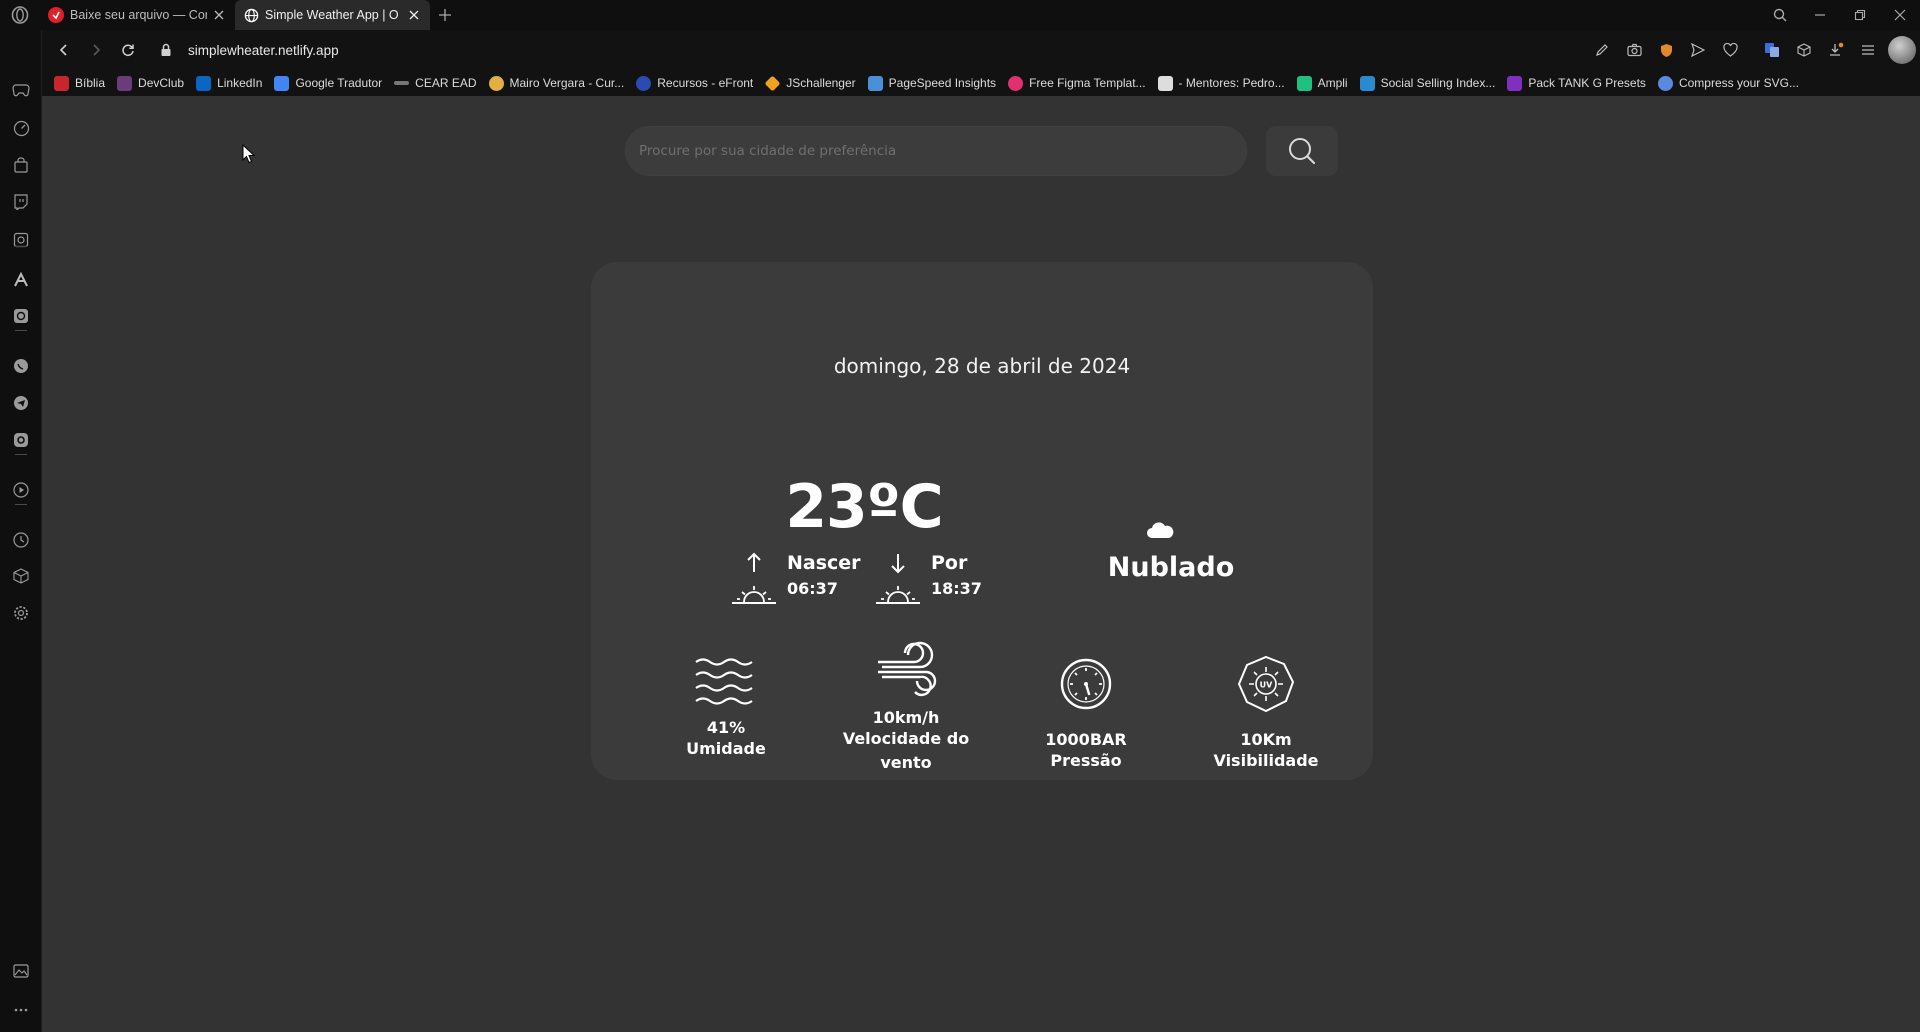 The width and height of the screenshot is (1920, 1032). What do you see at coordinates (1860, 15) in the screenshot?
I see `restore-icon` at bounding box center [1860, 15].